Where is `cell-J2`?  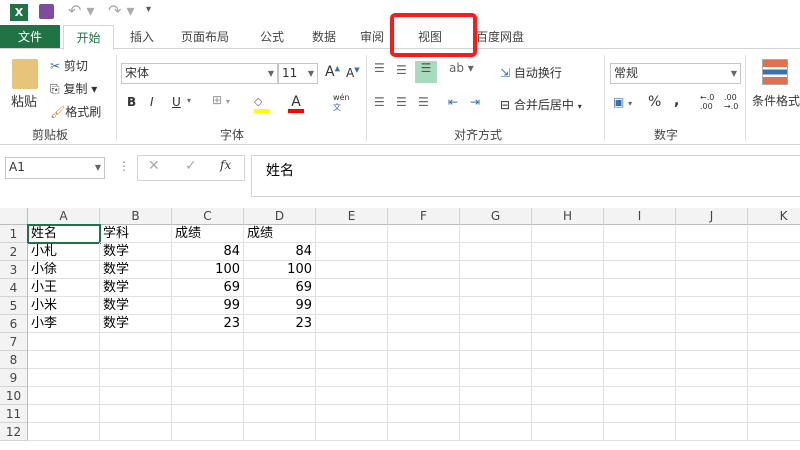
cell-J2 is located at coordinates (712, 252).